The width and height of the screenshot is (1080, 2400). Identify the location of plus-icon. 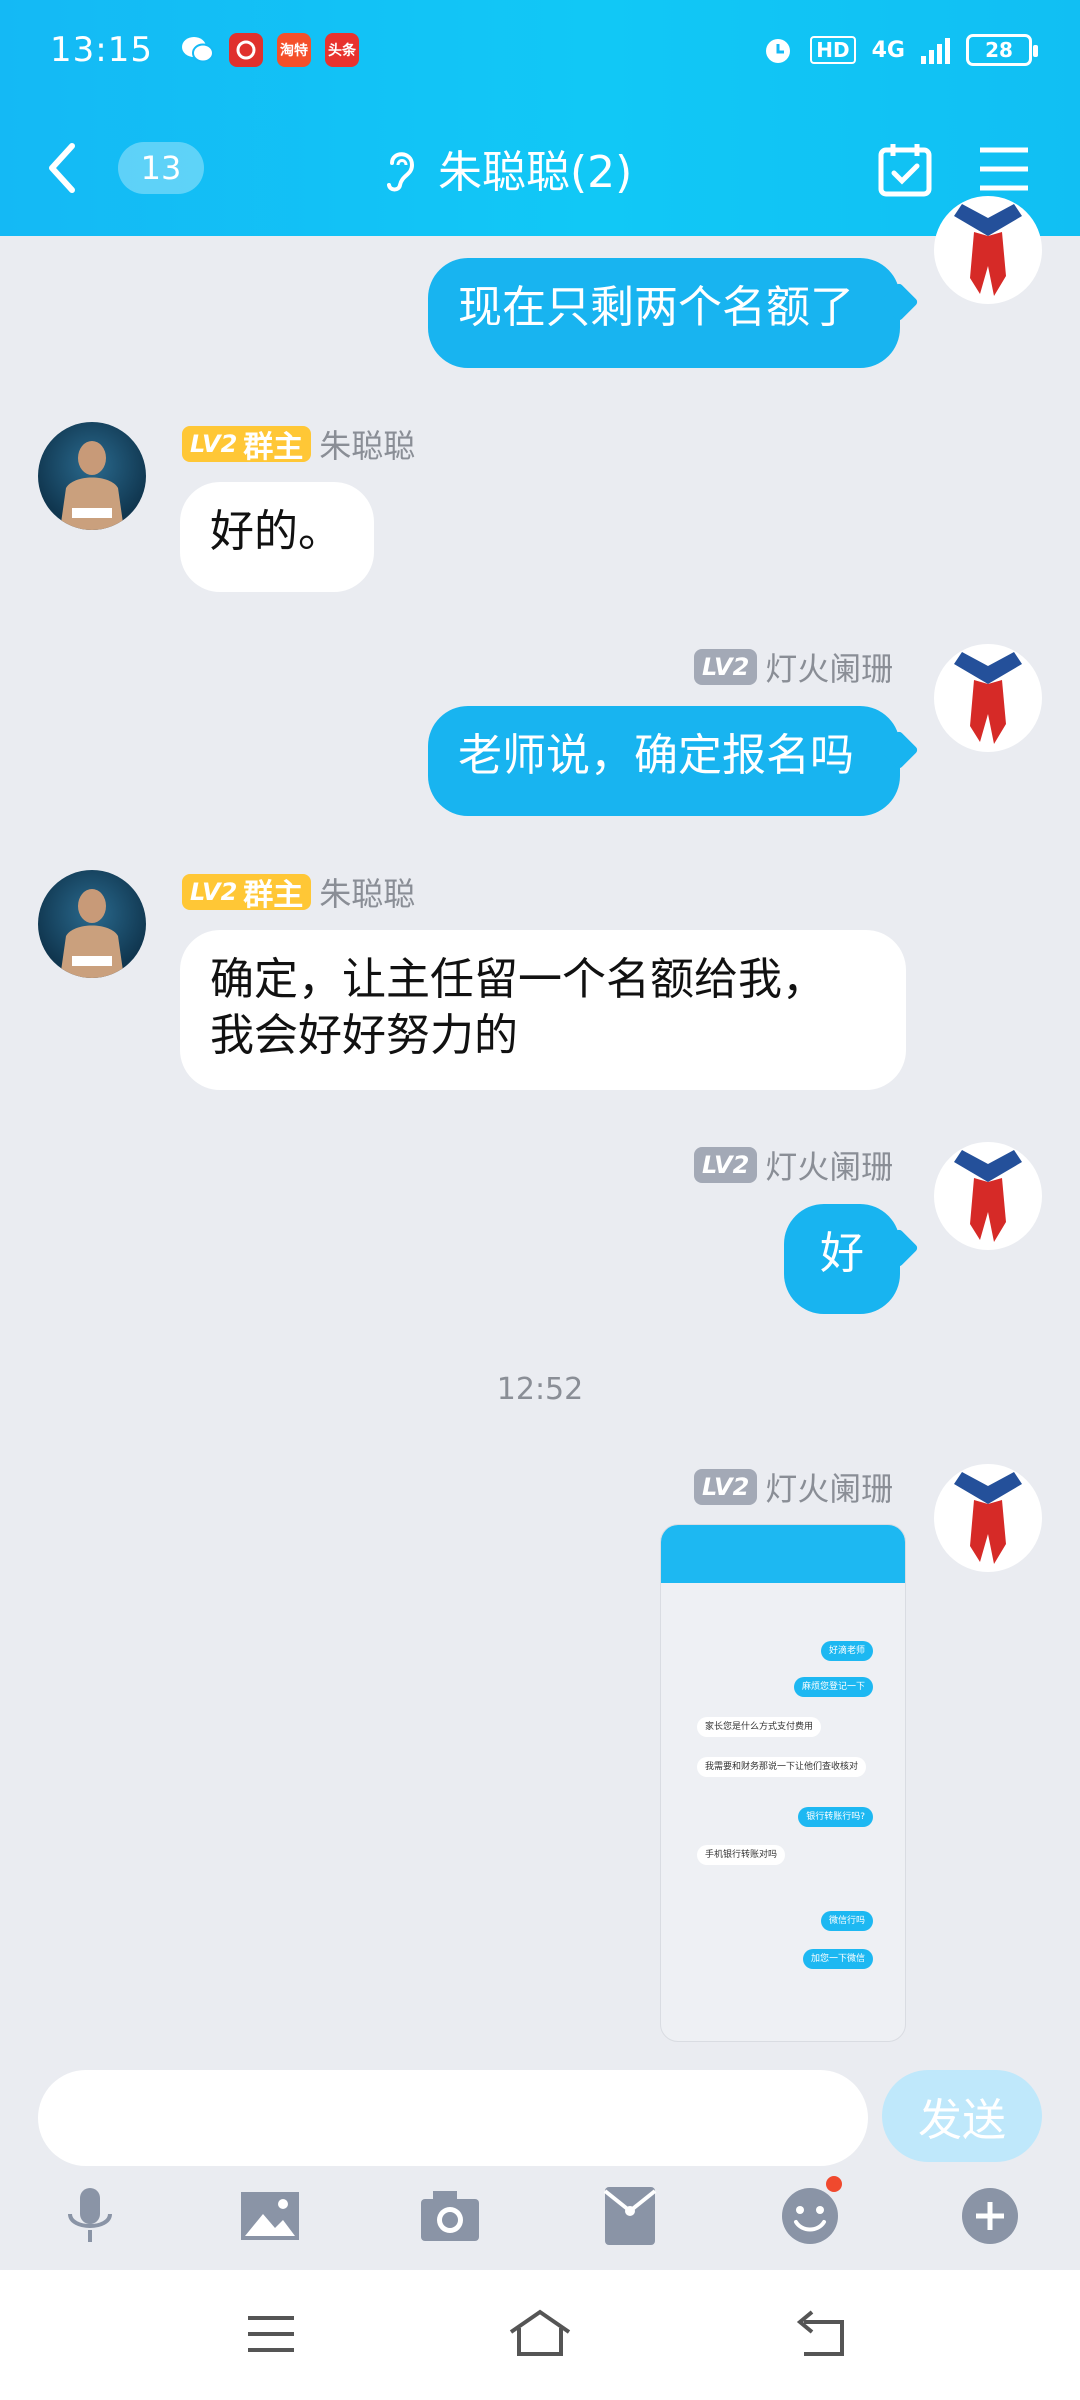
(990, 2216).